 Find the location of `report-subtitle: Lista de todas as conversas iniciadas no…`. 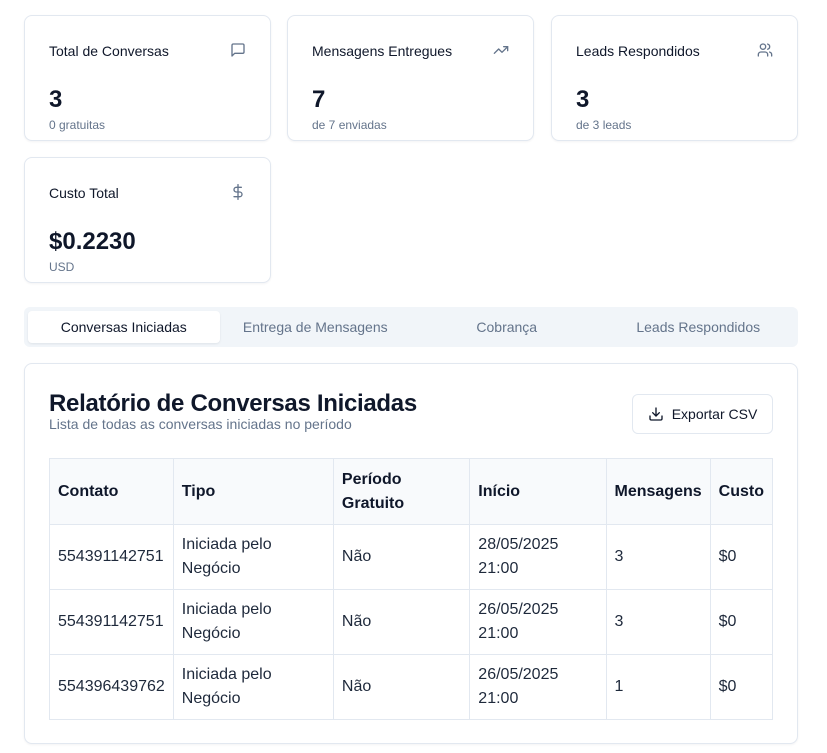

report-subtitle: Lista de todas as conversas iniciadas no… is located at coordinates (200, 424).